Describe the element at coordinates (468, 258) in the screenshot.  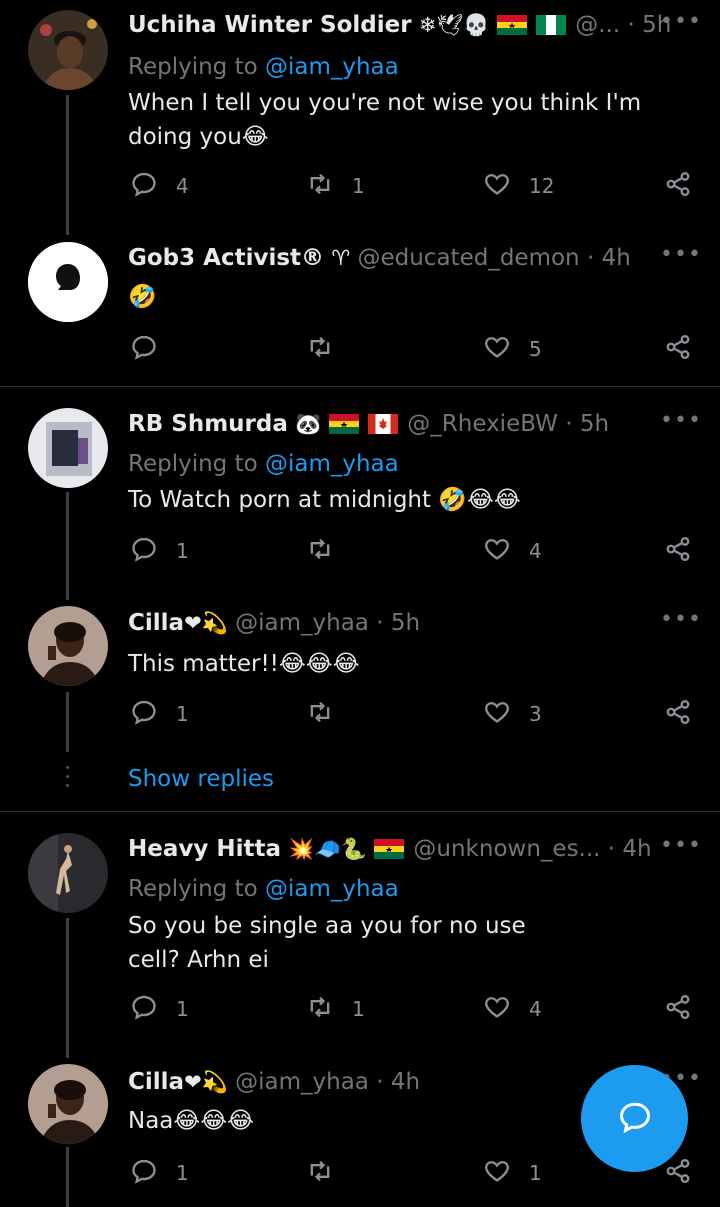
I see `handle: @educated_demon` at that location.